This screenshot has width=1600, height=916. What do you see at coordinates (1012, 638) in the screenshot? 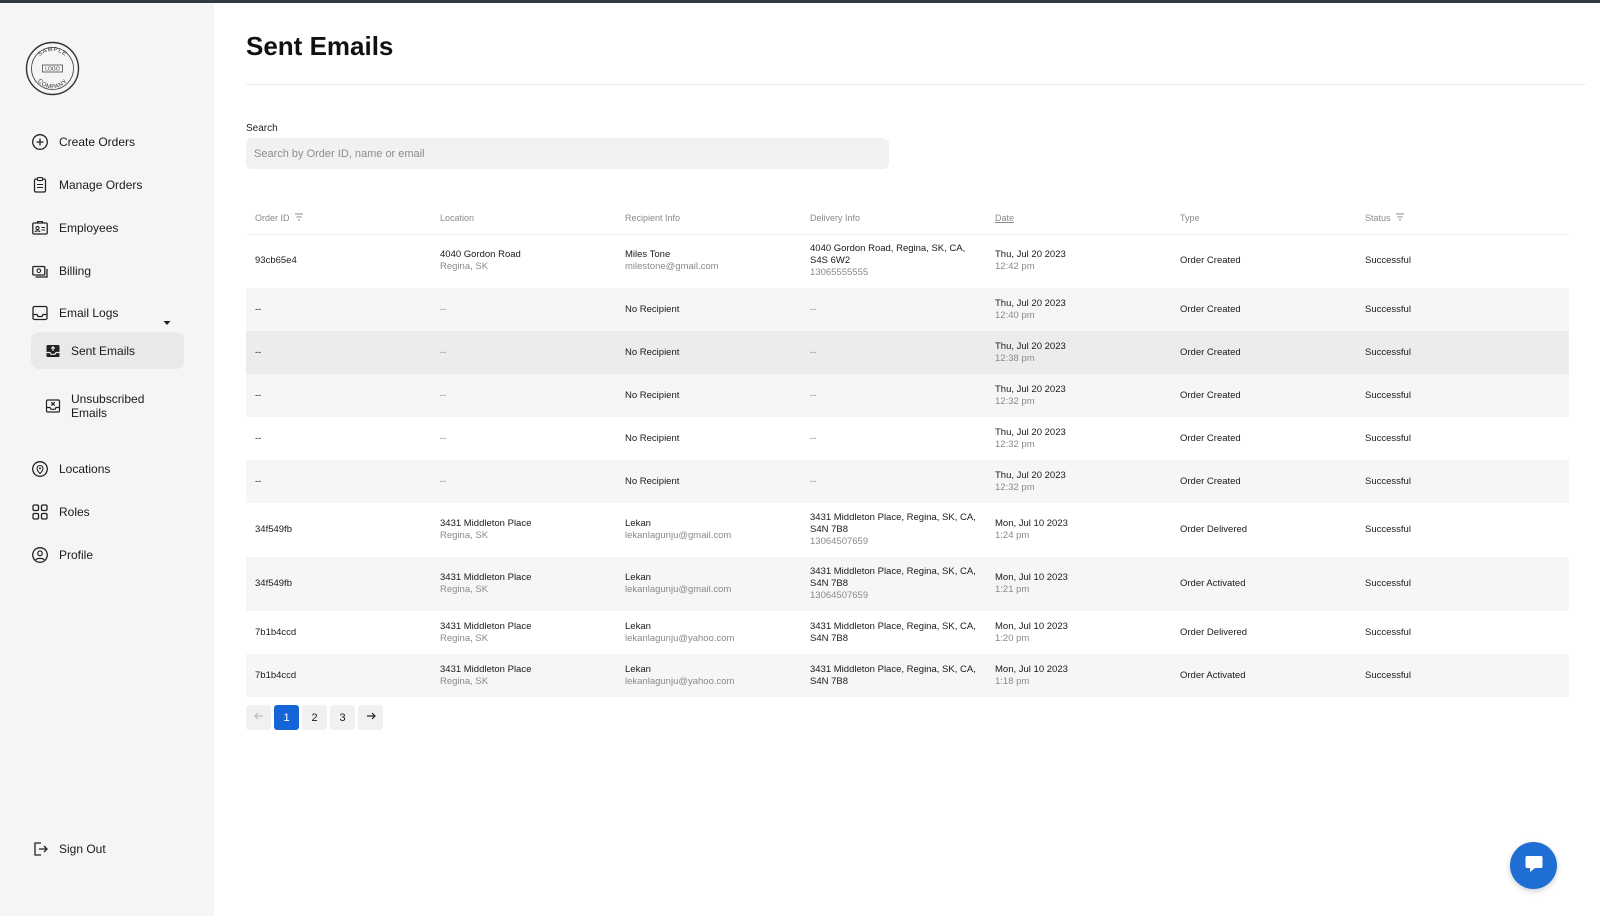
I see `date-time: 1:20 pm` at bounding box center [1012, 638].